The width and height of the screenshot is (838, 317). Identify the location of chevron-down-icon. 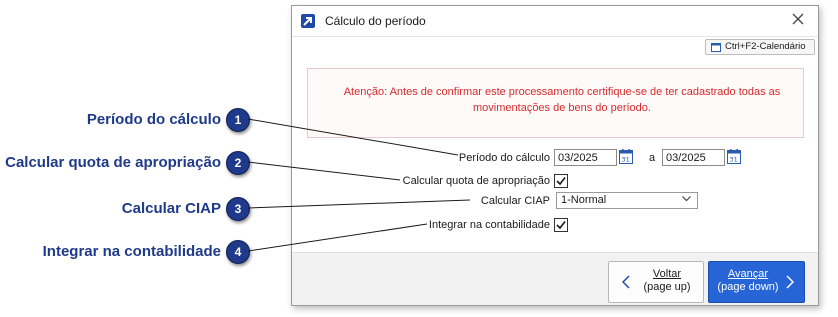
(686, 199).